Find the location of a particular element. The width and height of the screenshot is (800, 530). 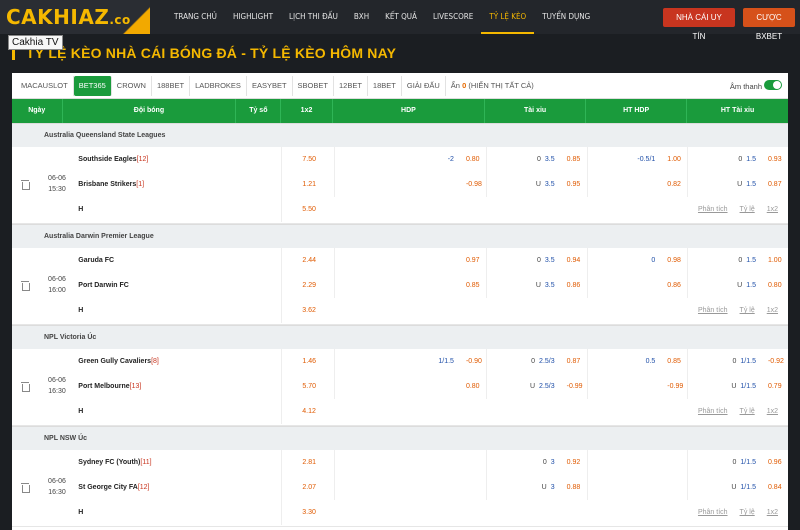

odds-1x2: 5.50 is located at coordinates (307, 209).